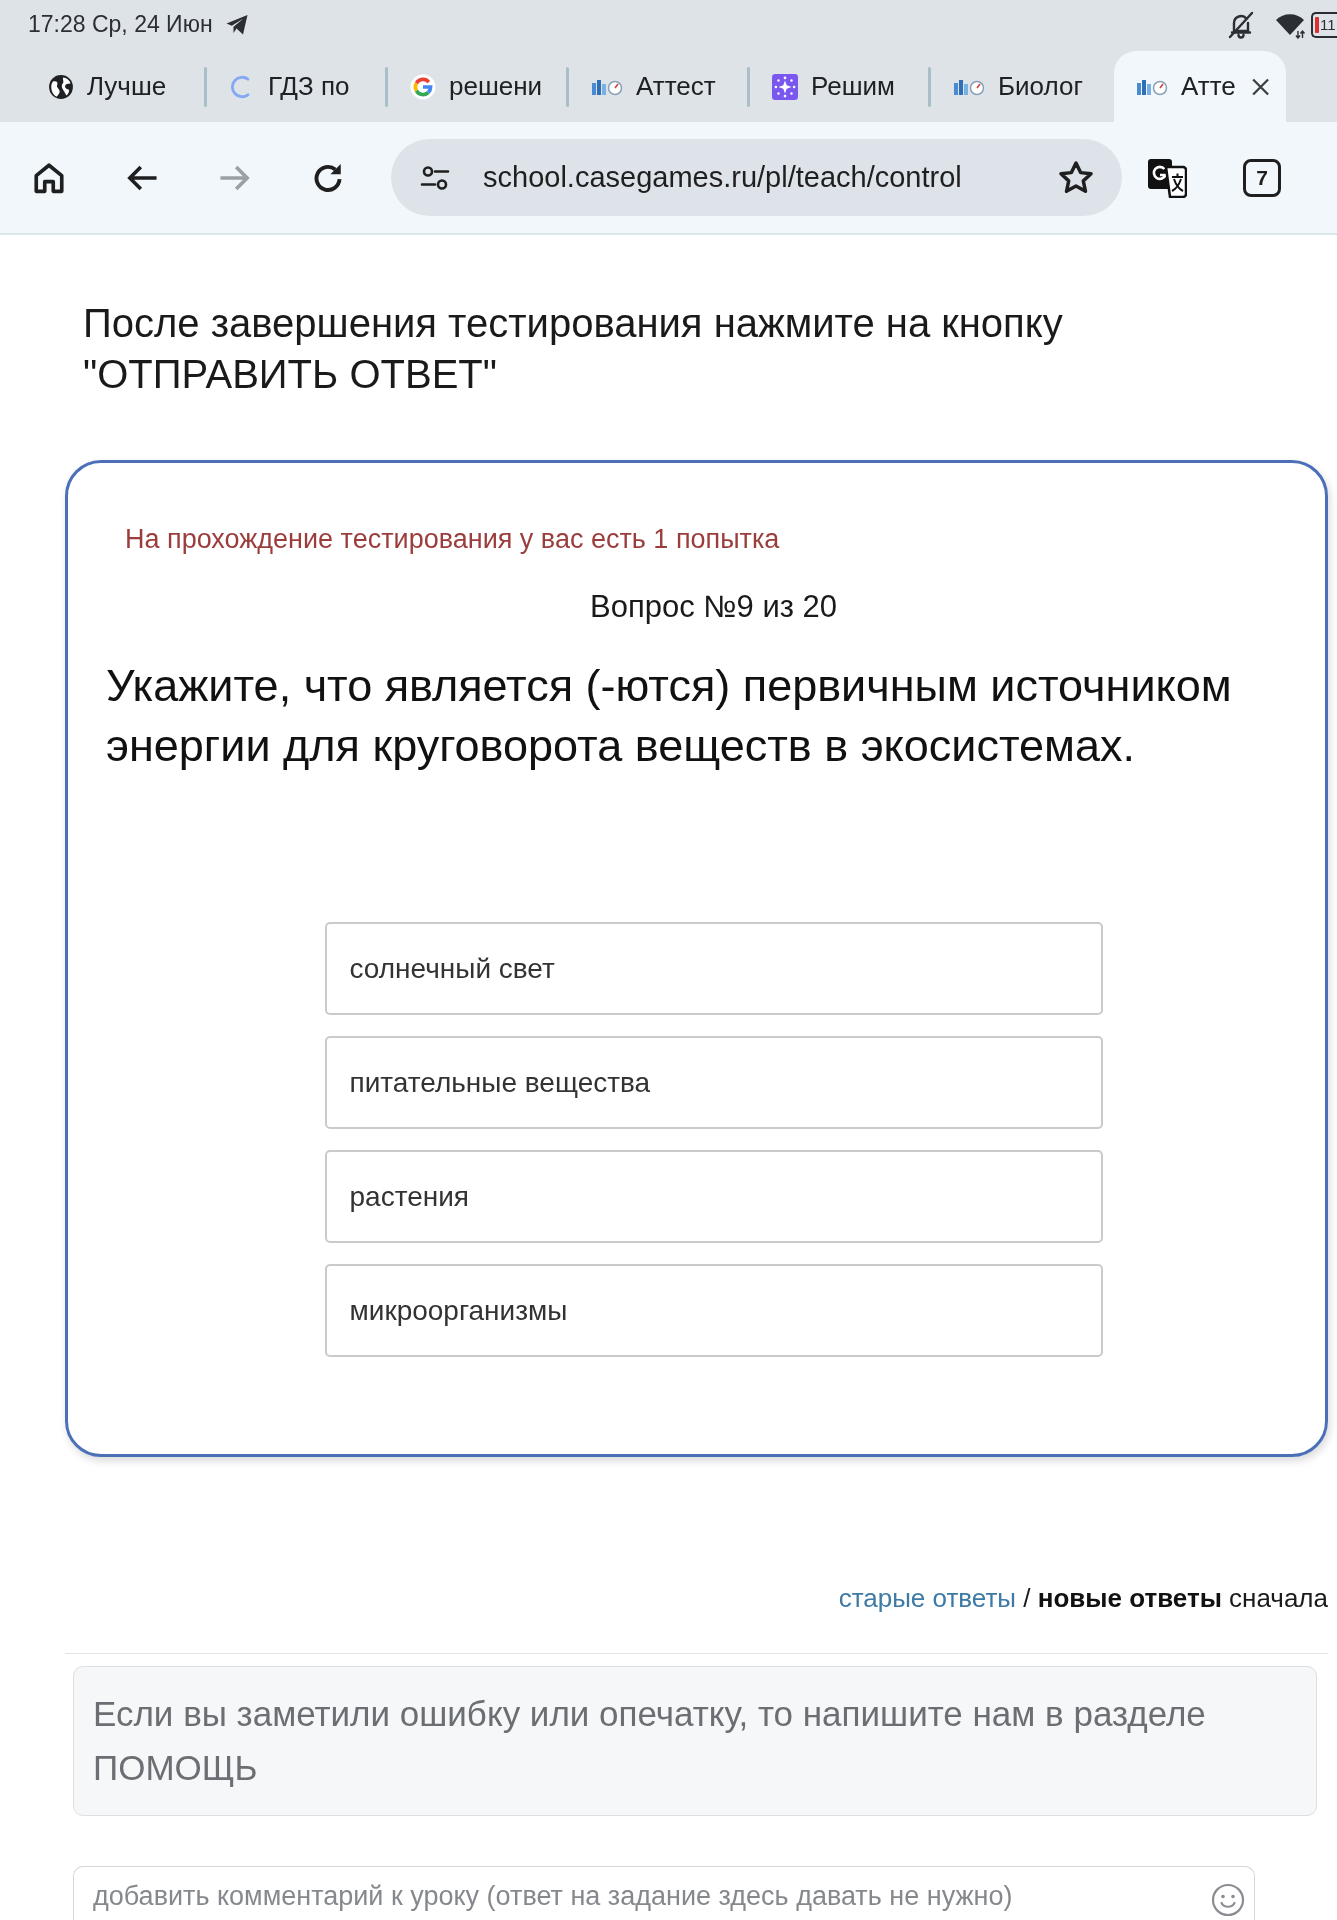 The image size is (1337, 1920). What do you see at coordinates (695, 1741) in the screenshot?
I see `help-notice: Если вы заметили ошибку или опечатку, то напишите нам в разделе ПОМОЩЬ` at bounding box center [695, 1741].